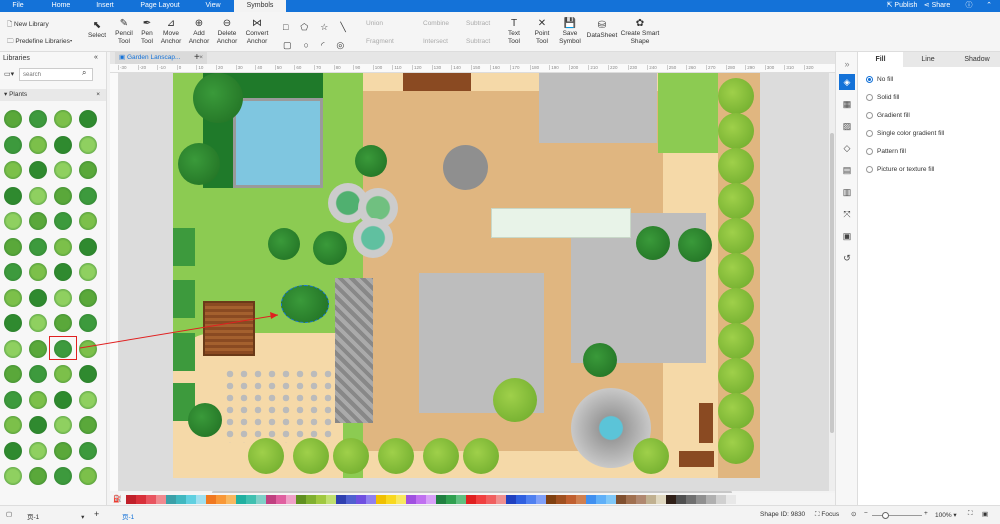 The width and height of the screenshot is (1000, 524). I want to click on tab-line: Line, so click(928, 59).